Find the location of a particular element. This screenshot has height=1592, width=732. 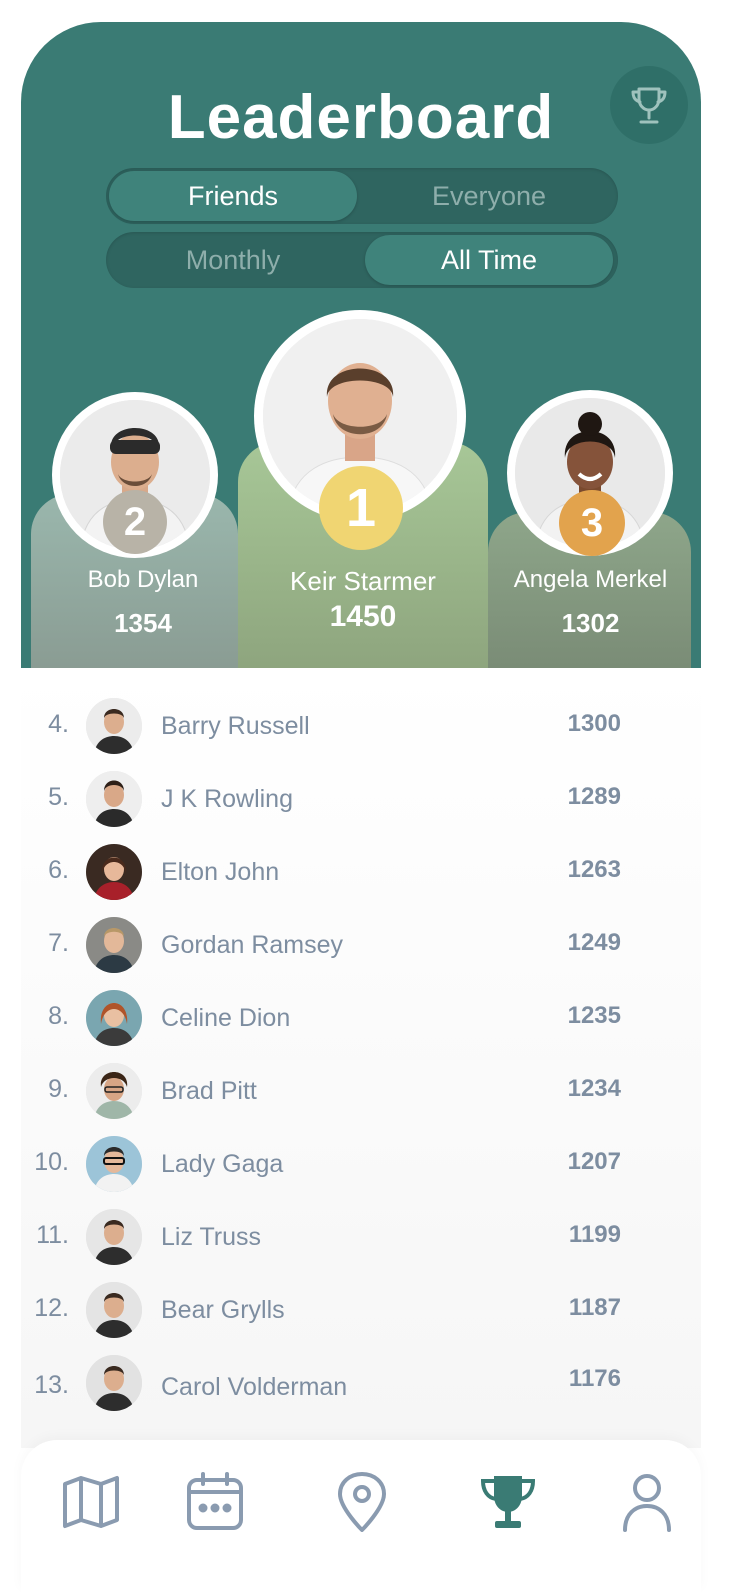

player-name: Liz Truss is located at coordinates (211, 1237).